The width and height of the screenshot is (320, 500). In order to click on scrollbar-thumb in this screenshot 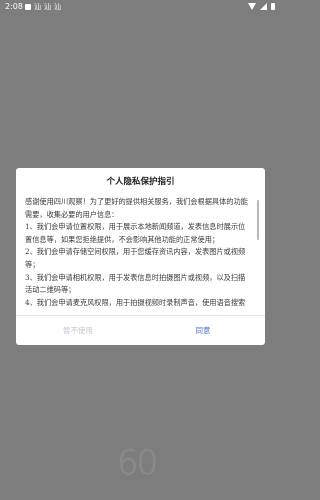, I will do `click(258, 220)`.